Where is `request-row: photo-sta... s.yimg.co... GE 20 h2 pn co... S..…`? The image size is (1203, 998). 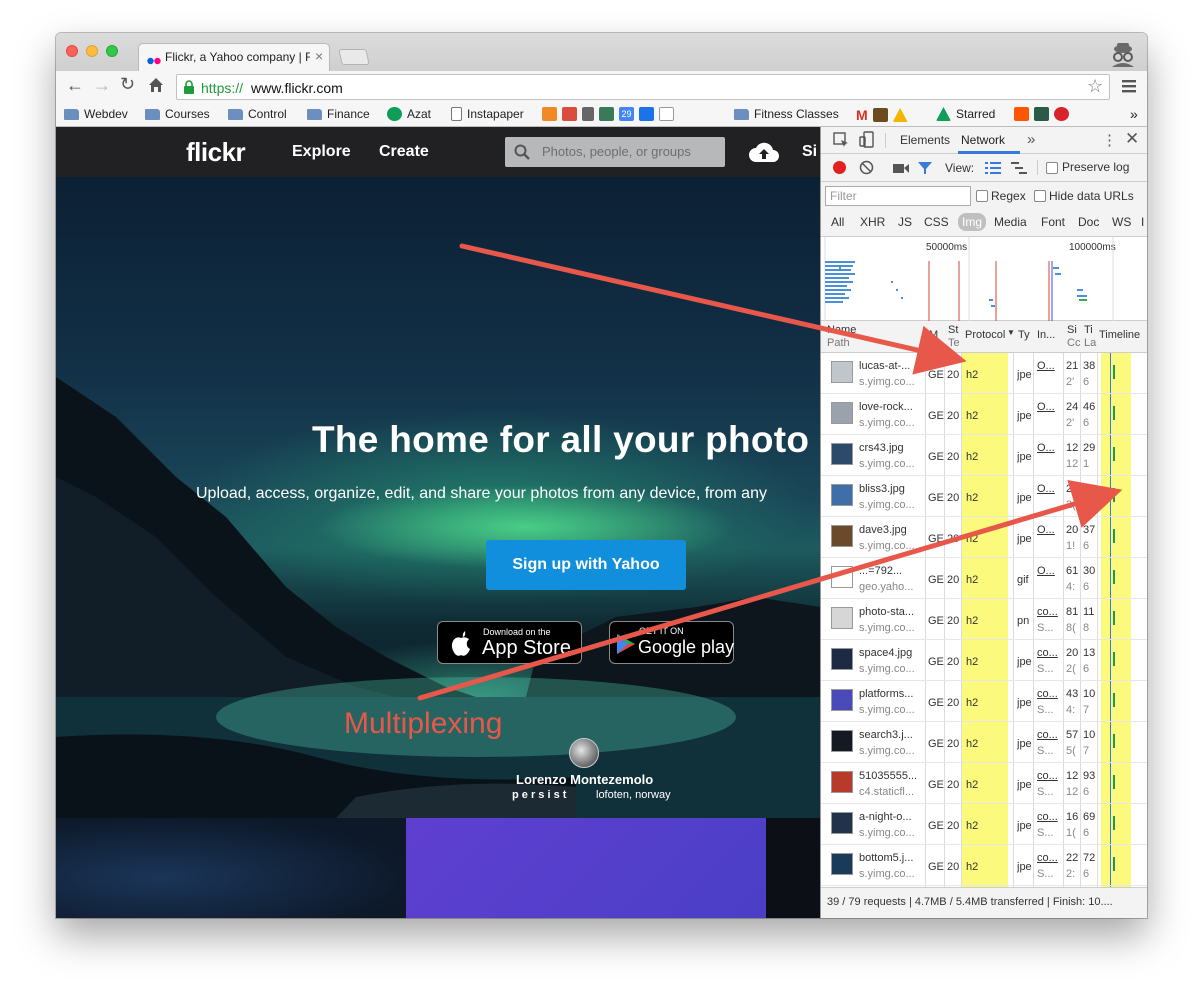 request-row: photo-sta... s.yimg.co... GE 20 h2 pn co... S..… is located at coordinates (984, 619).